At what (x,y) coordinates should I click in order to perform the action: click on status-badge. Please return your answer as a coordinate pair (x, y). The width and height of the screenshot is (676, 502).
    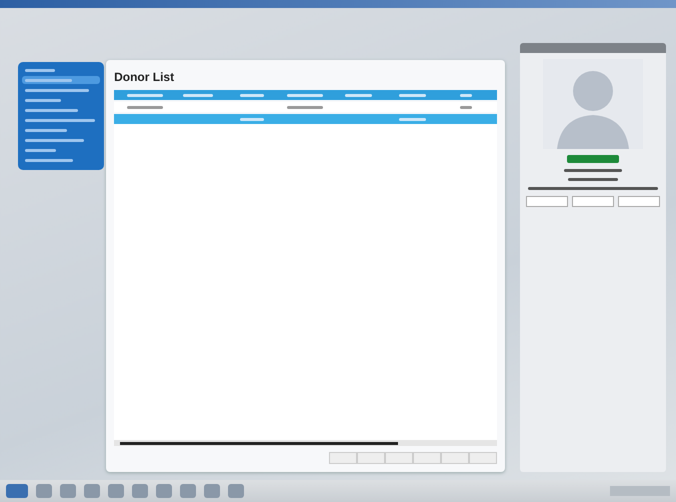
    Looking at the image, I should click on (592, 159).